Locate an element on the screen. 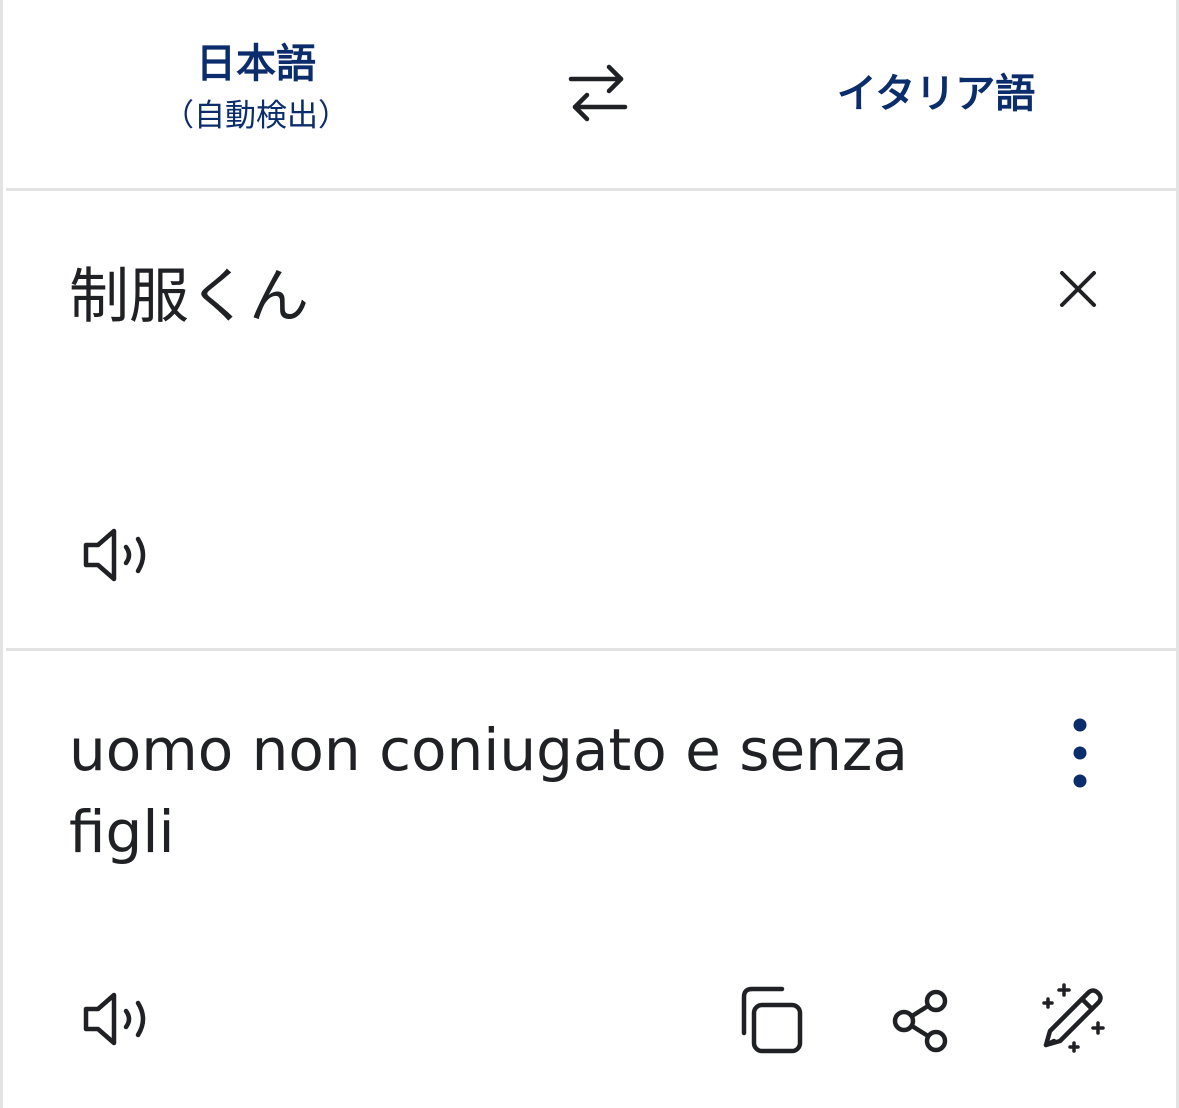 The width and height of the screenshot is (1179, 1108). magic-pen-icon is located at coordinates (1073, 1018).